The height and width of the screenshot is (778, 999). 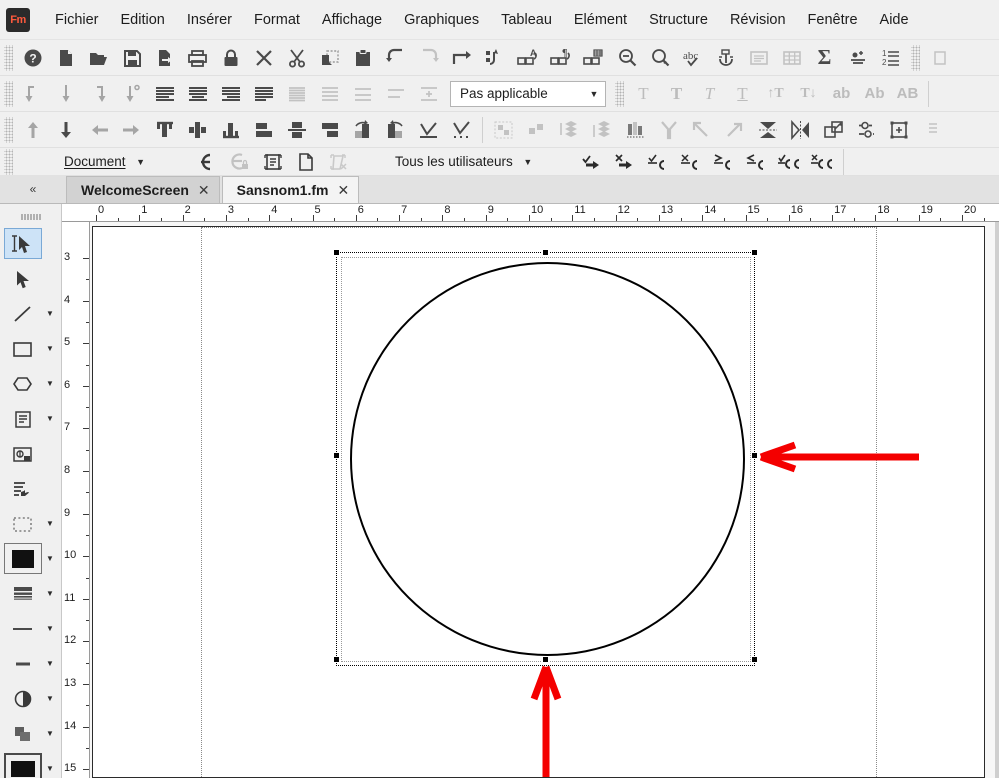 What do you see at coordinates (23, 243) in the screenshot?
I see `smart-select-tool-icon` at bounding box center [23, 243].